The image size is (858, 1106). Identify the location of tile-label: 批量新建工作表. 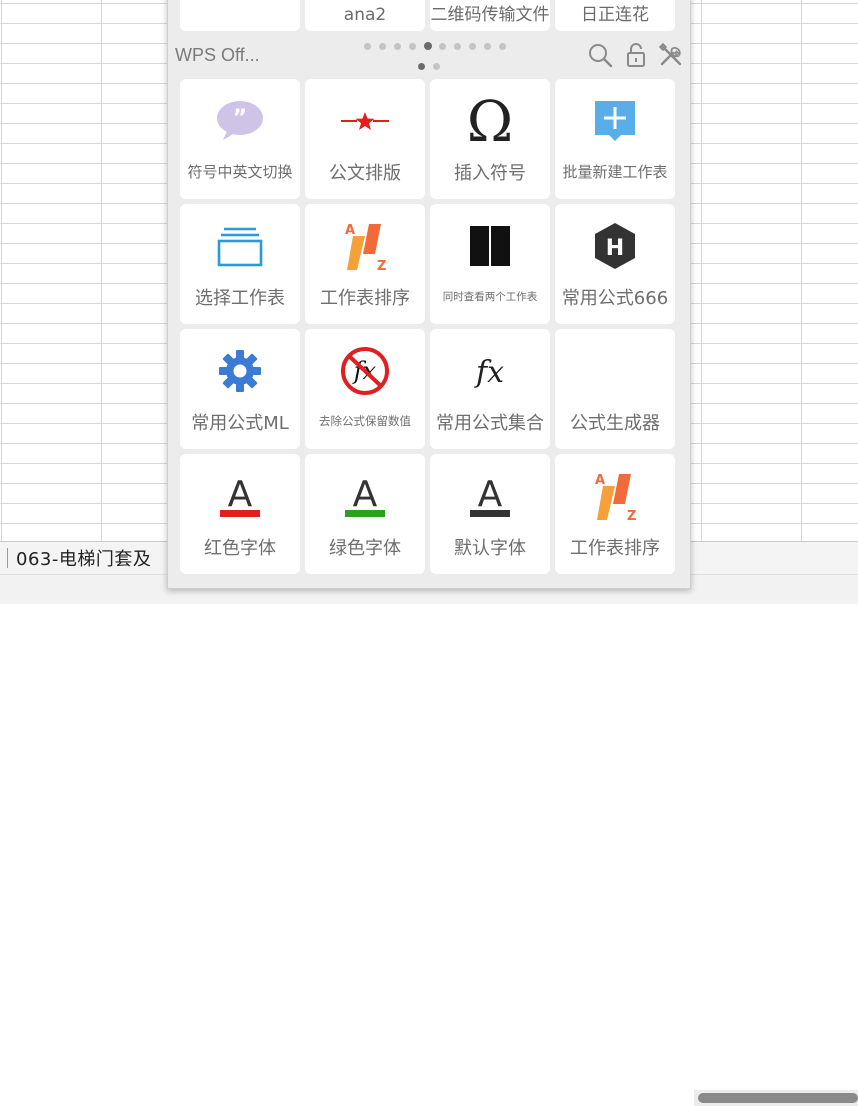
(615, 172).